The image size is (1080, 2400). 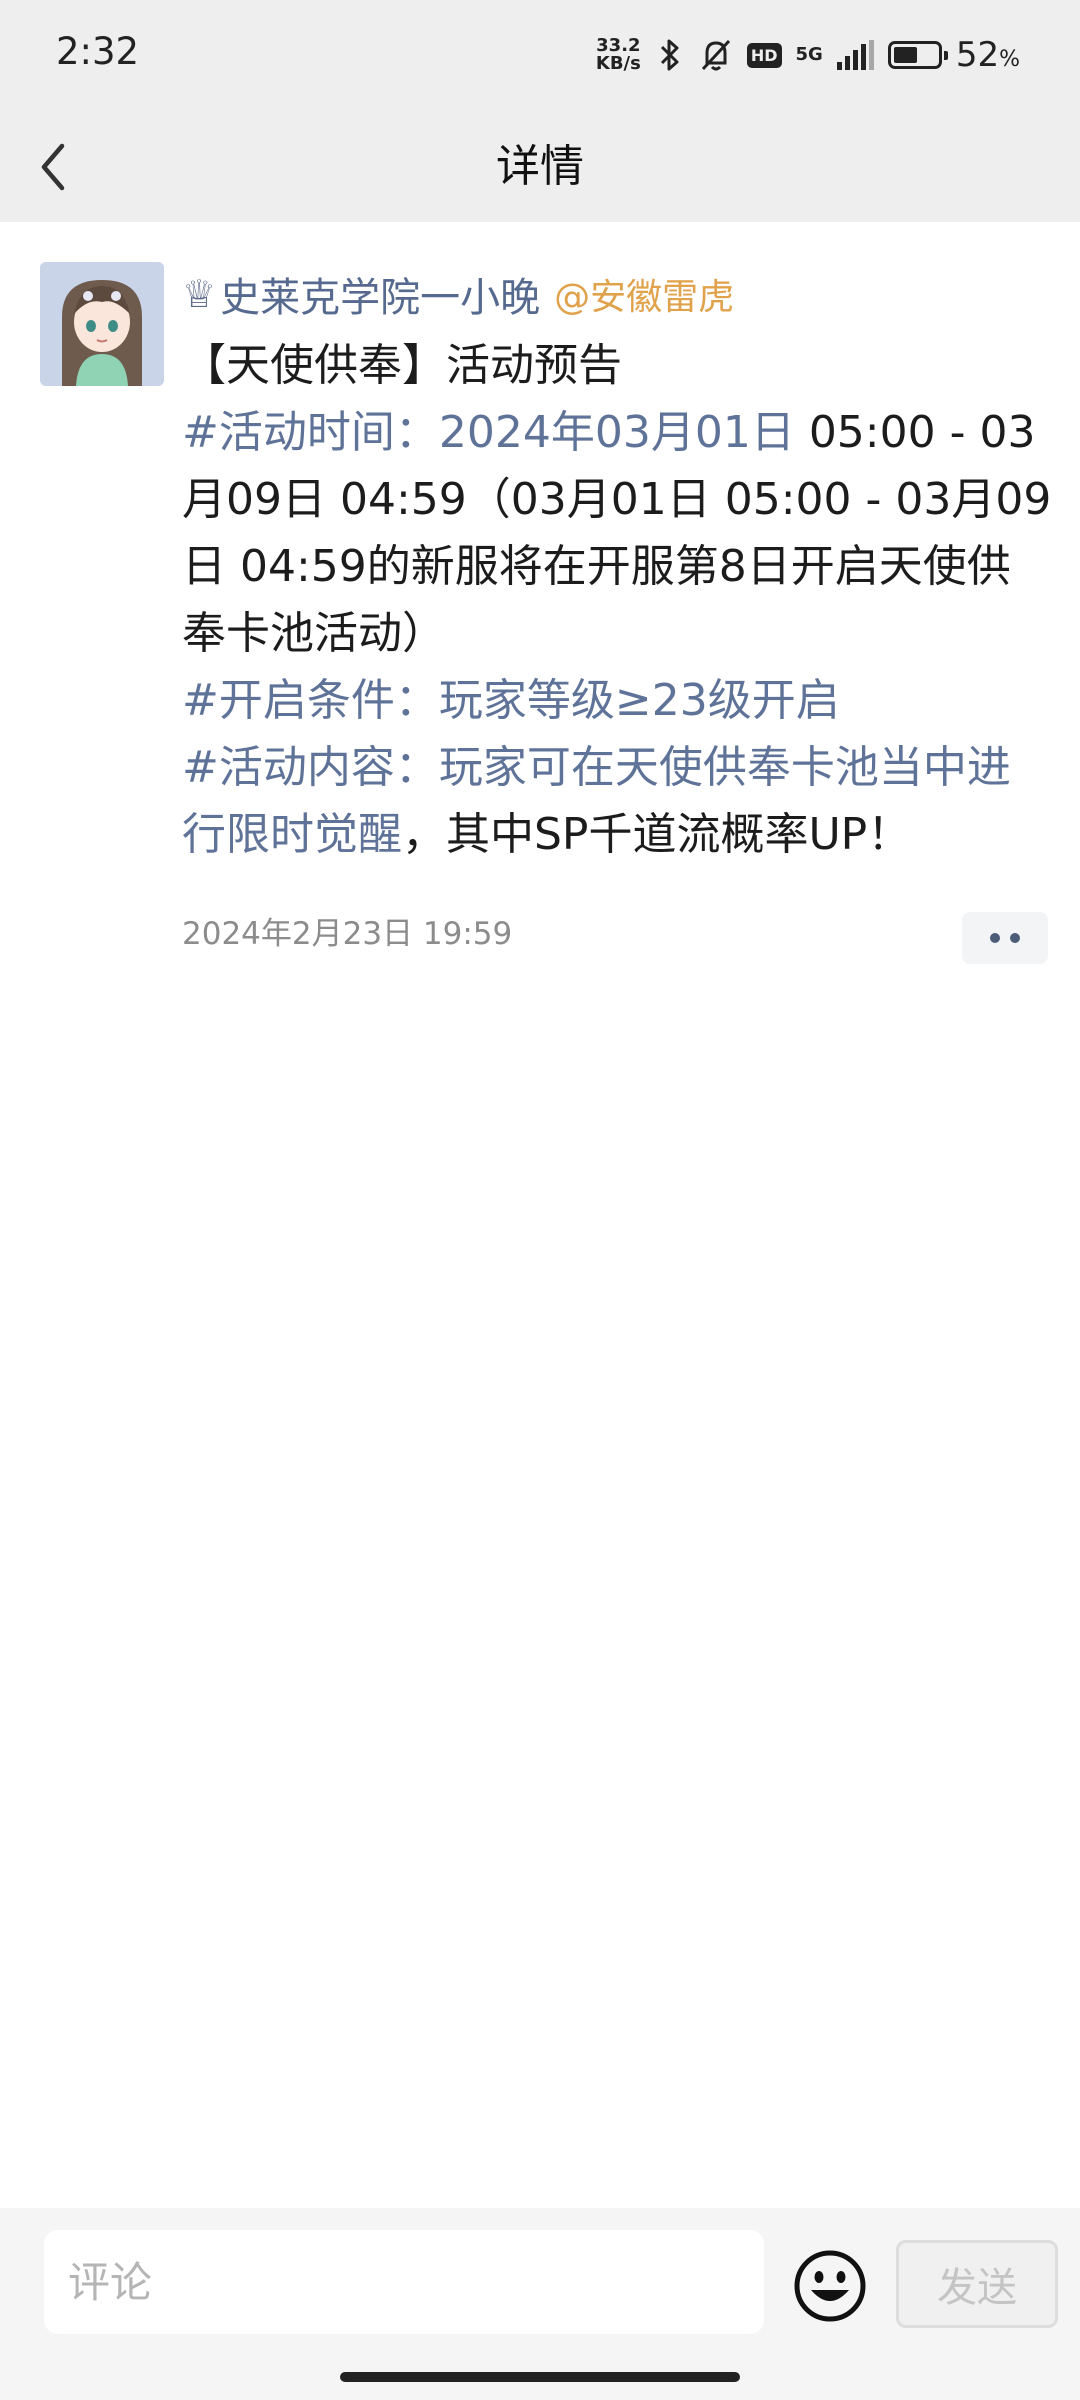 I want to click on avatar, so click(x=102, y=324).